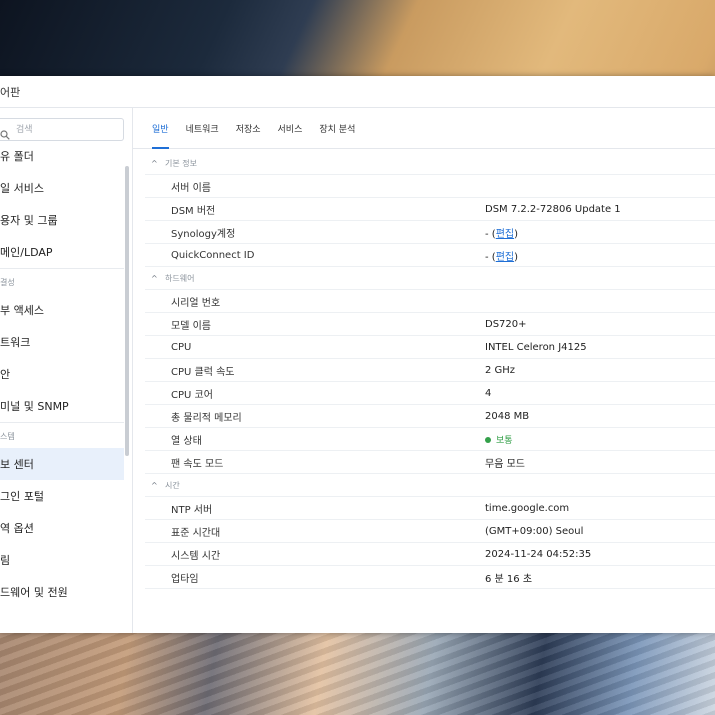 This screenshot has height=715, width=715. Describe the element at coordinates (337, 128) in the screenshot. I see `tab-4: 장치 분석` at that location.